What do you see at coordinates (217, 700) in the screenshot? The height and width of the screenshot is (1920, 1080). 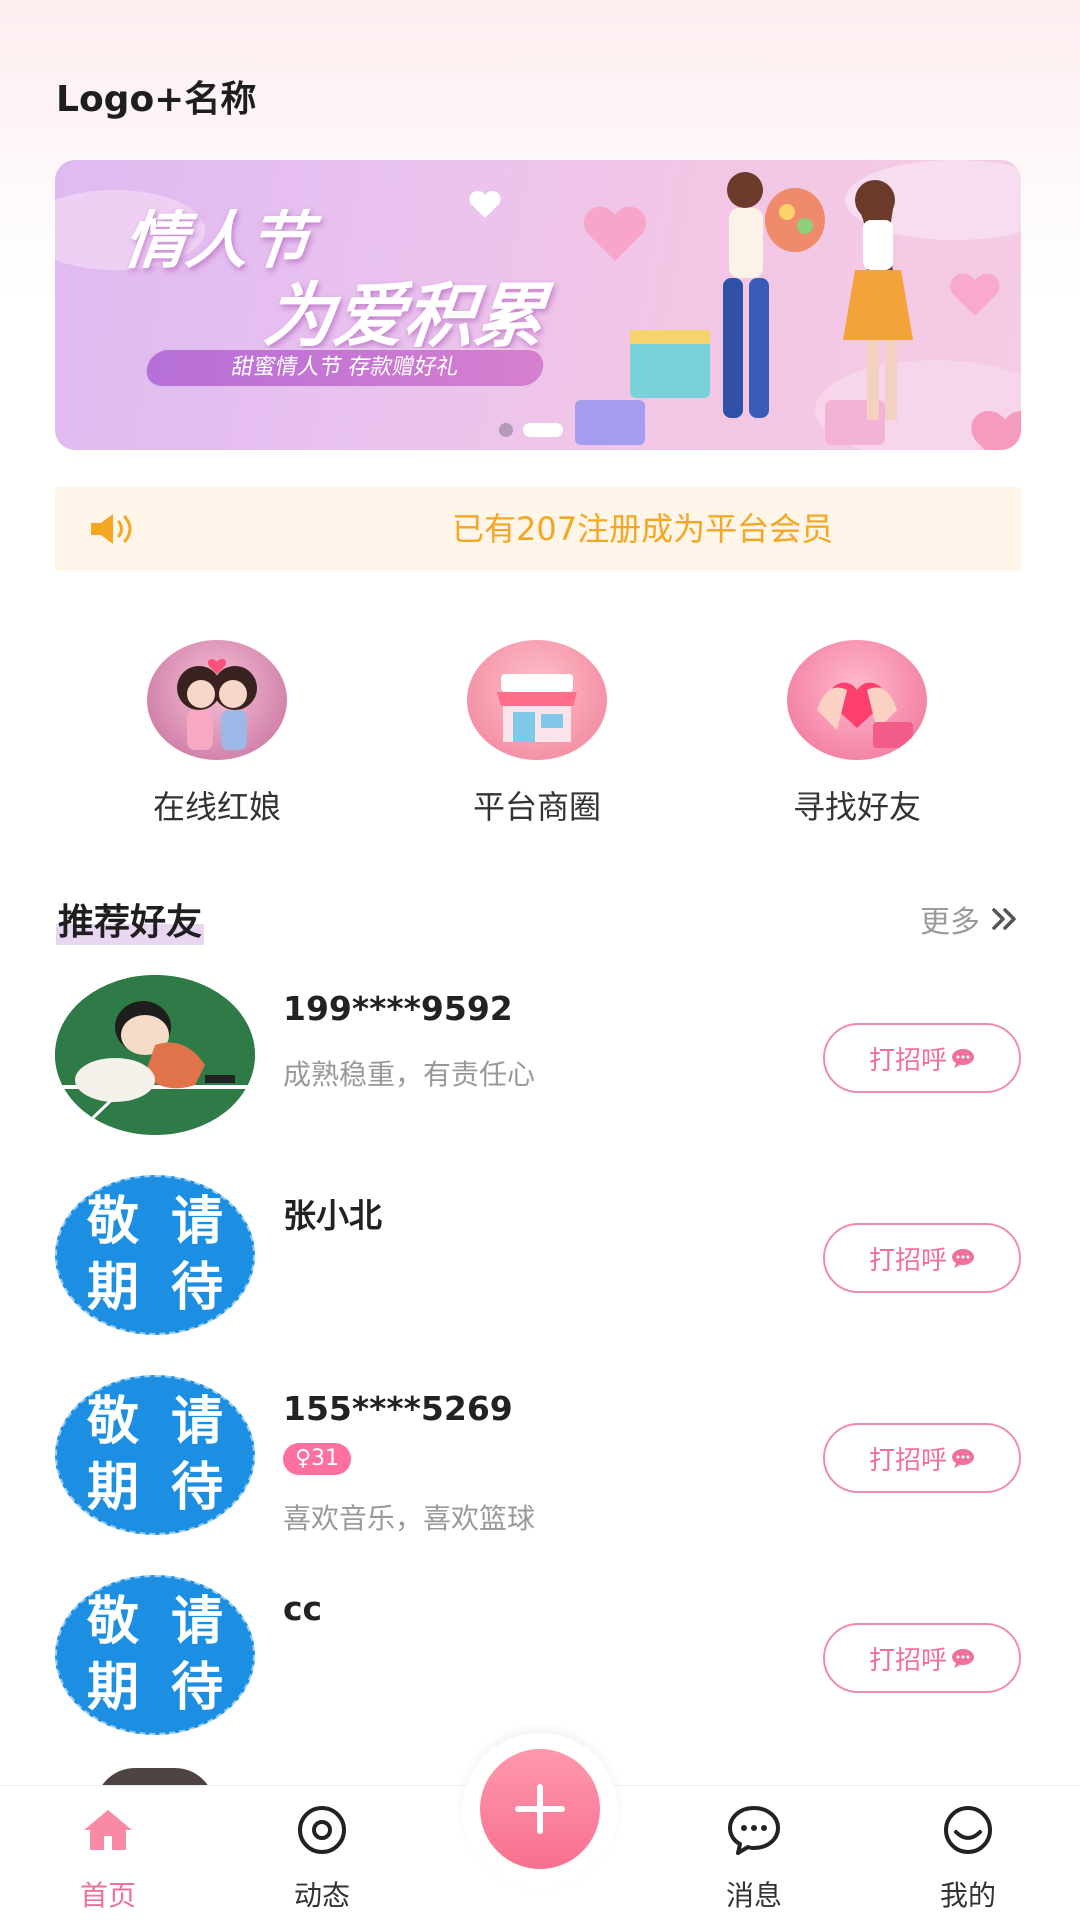 I see `matchmaker-couple-image` at bounding box center [217, 700].